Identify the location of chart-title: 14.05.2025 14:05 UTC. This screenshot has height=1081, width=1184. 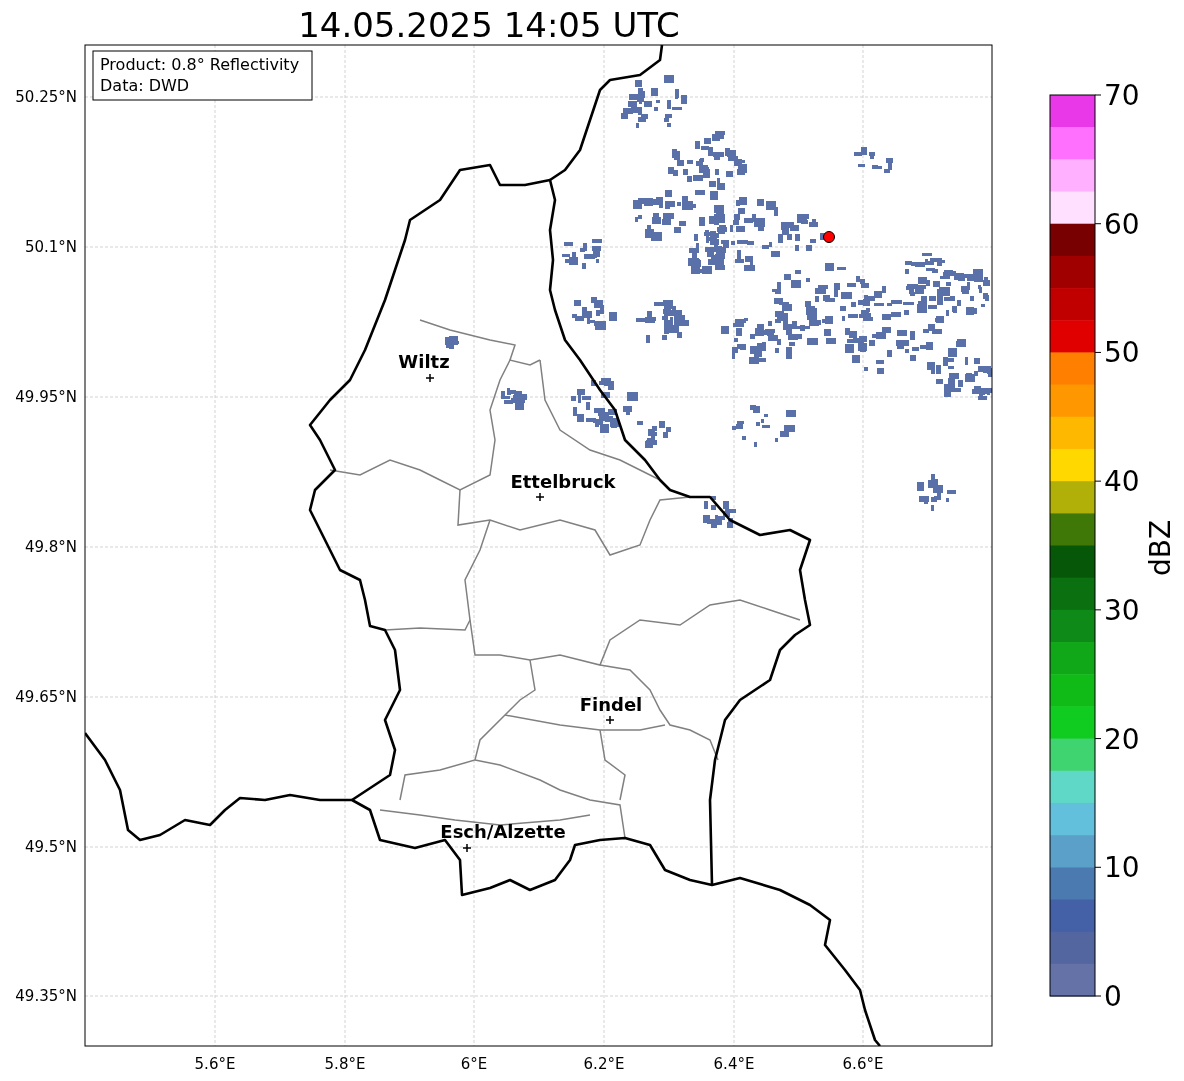
(489, 25).